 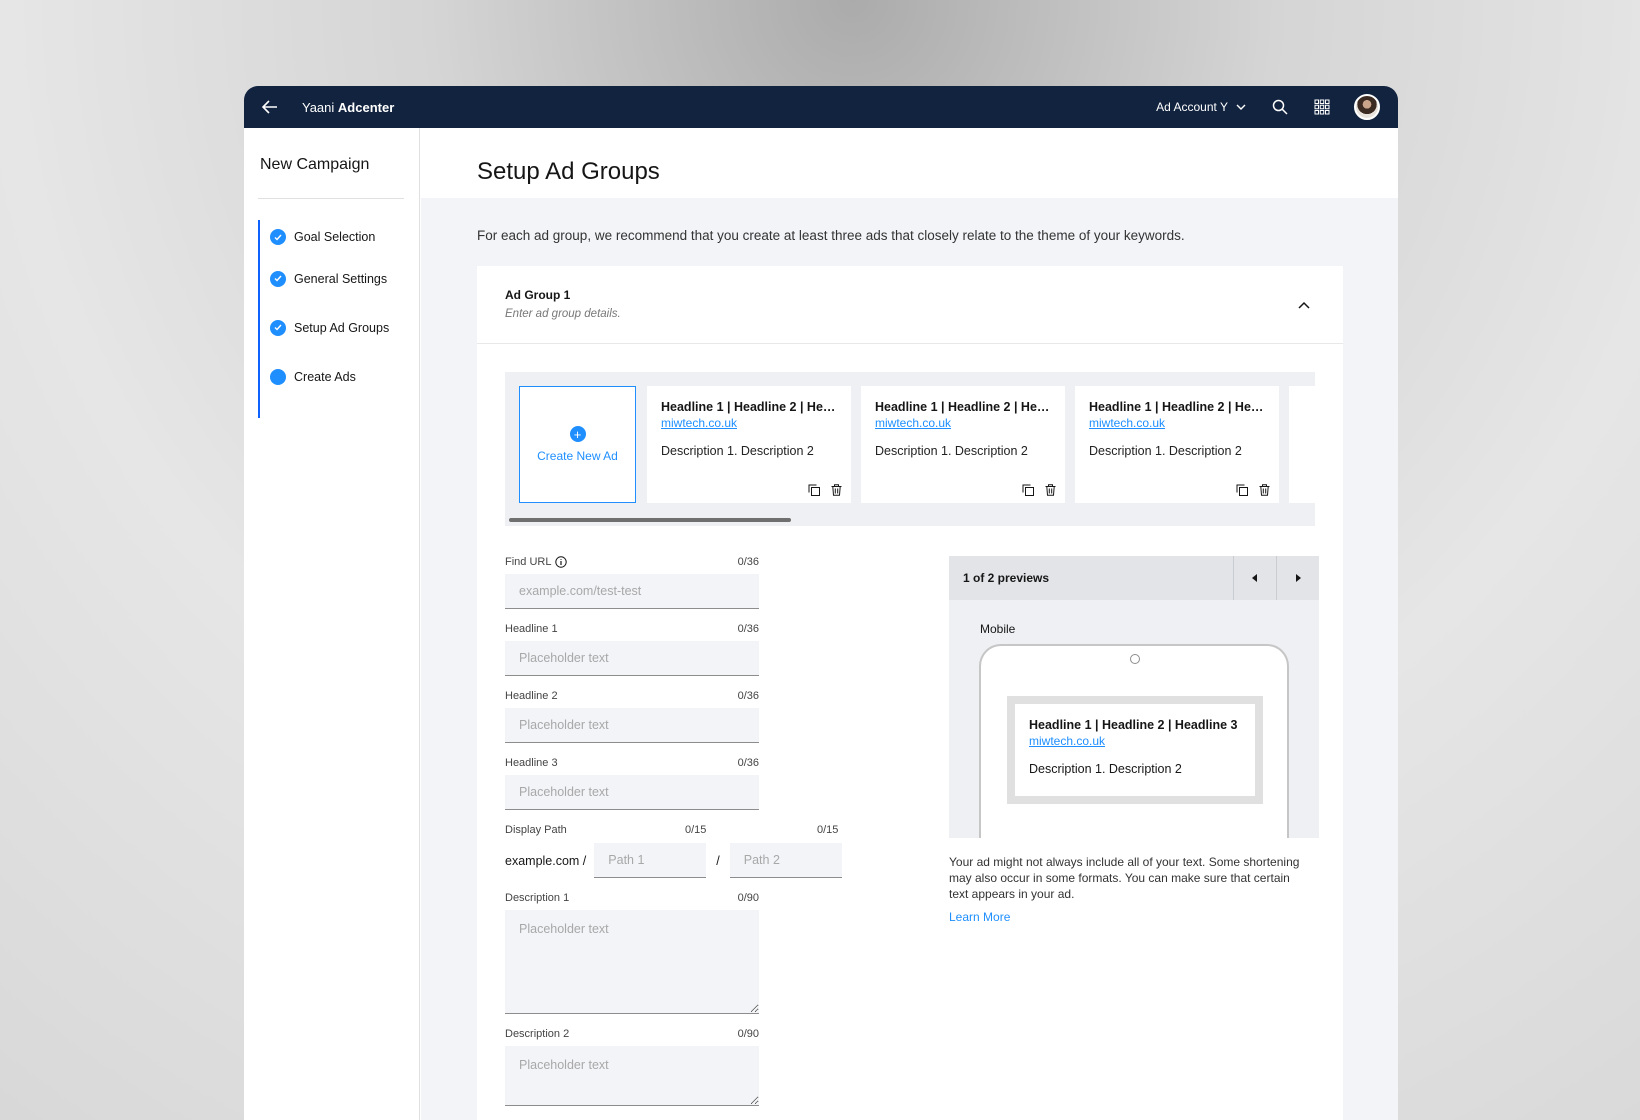 I want to click on description2-textarea, so click(x=632, y=1076).